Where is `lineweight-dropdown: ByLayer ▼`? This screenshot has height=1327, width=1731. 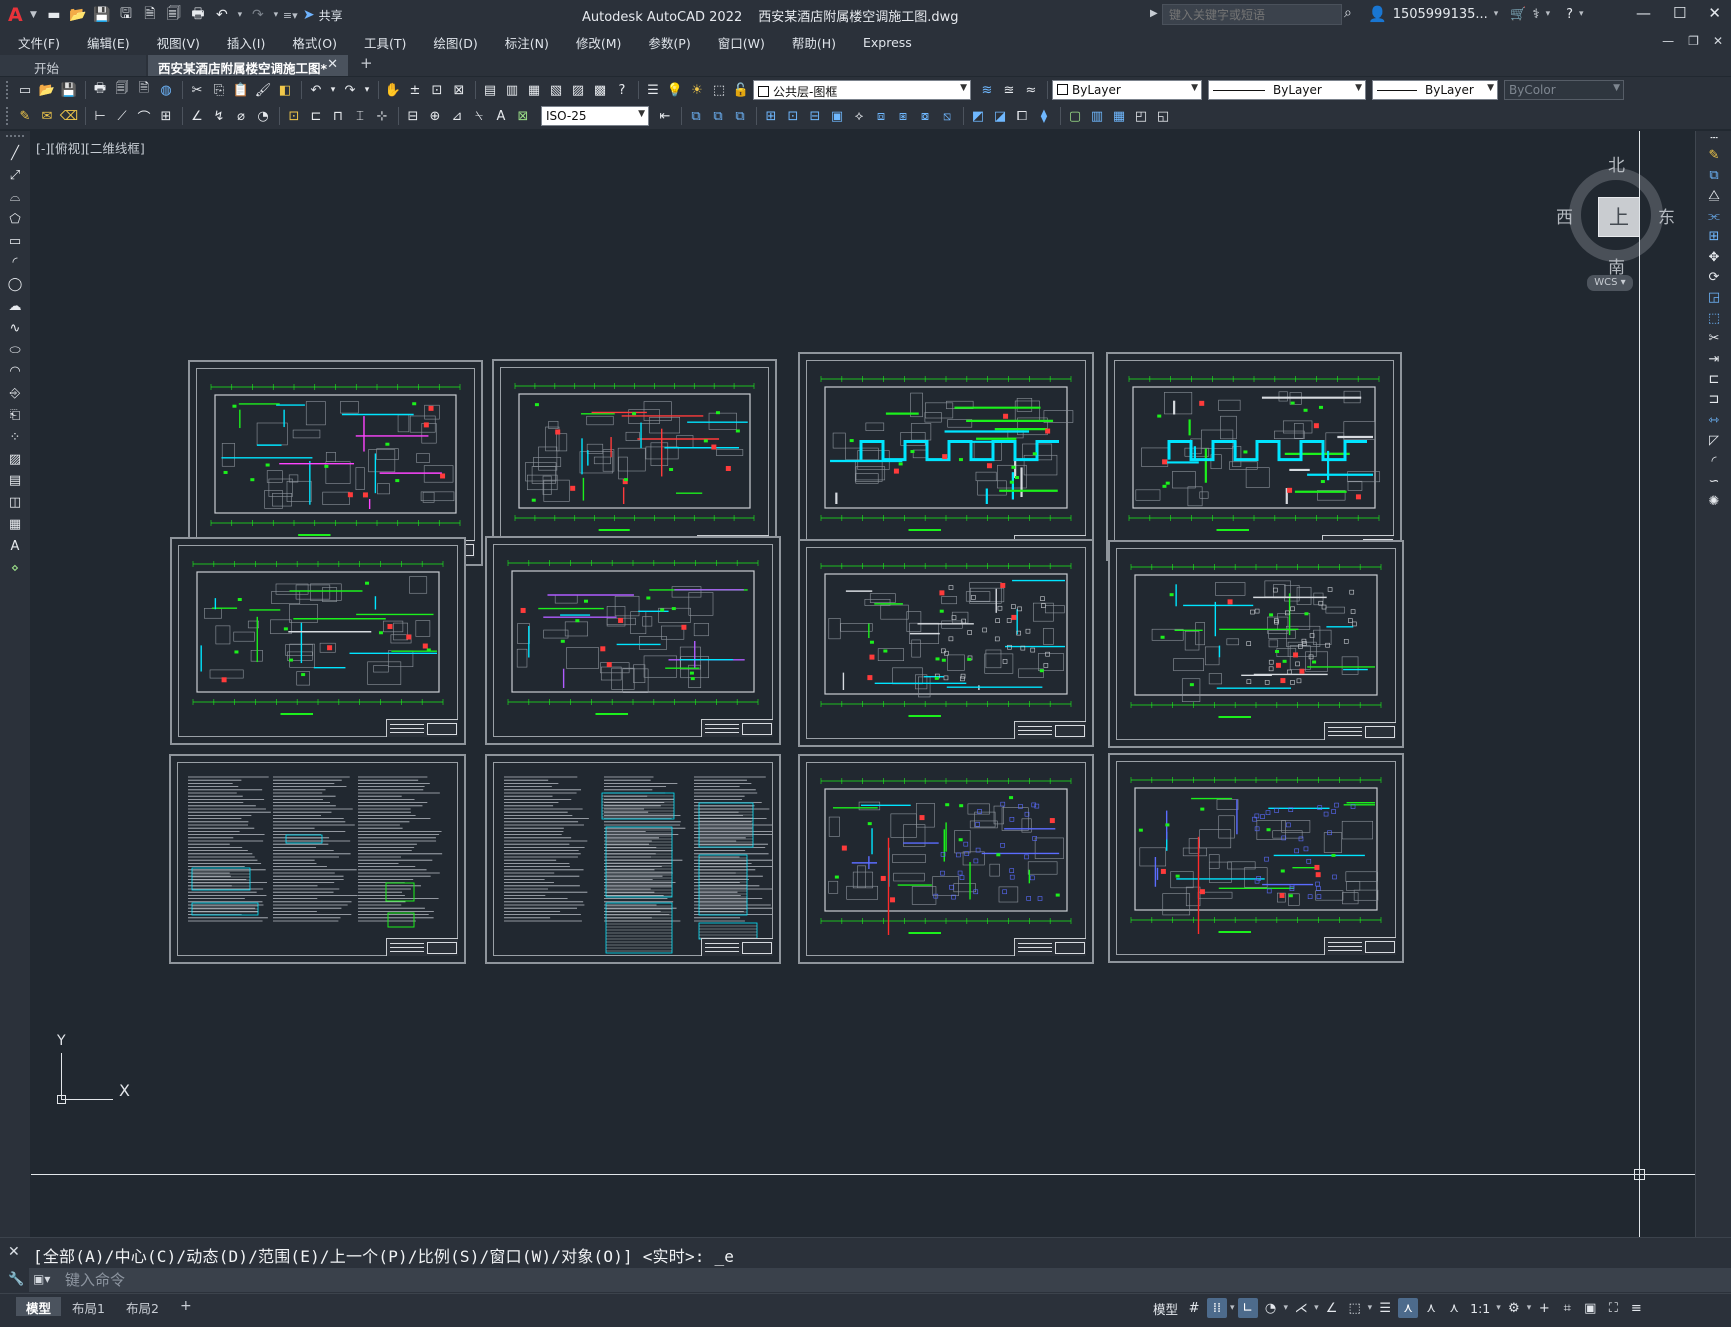 lineweight-dropdown: ByLayer ▼ is located at coordinates (1435, 90).